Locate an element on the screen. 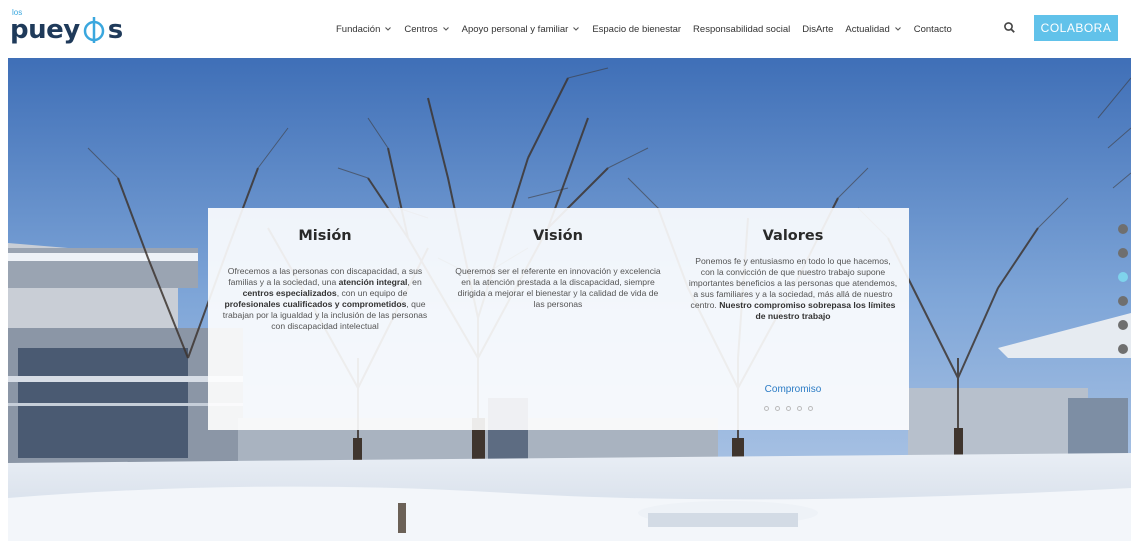 The height and width of the screenshot is (541, 1131). site-logo: los puey s is located at coordinates (66, 28).